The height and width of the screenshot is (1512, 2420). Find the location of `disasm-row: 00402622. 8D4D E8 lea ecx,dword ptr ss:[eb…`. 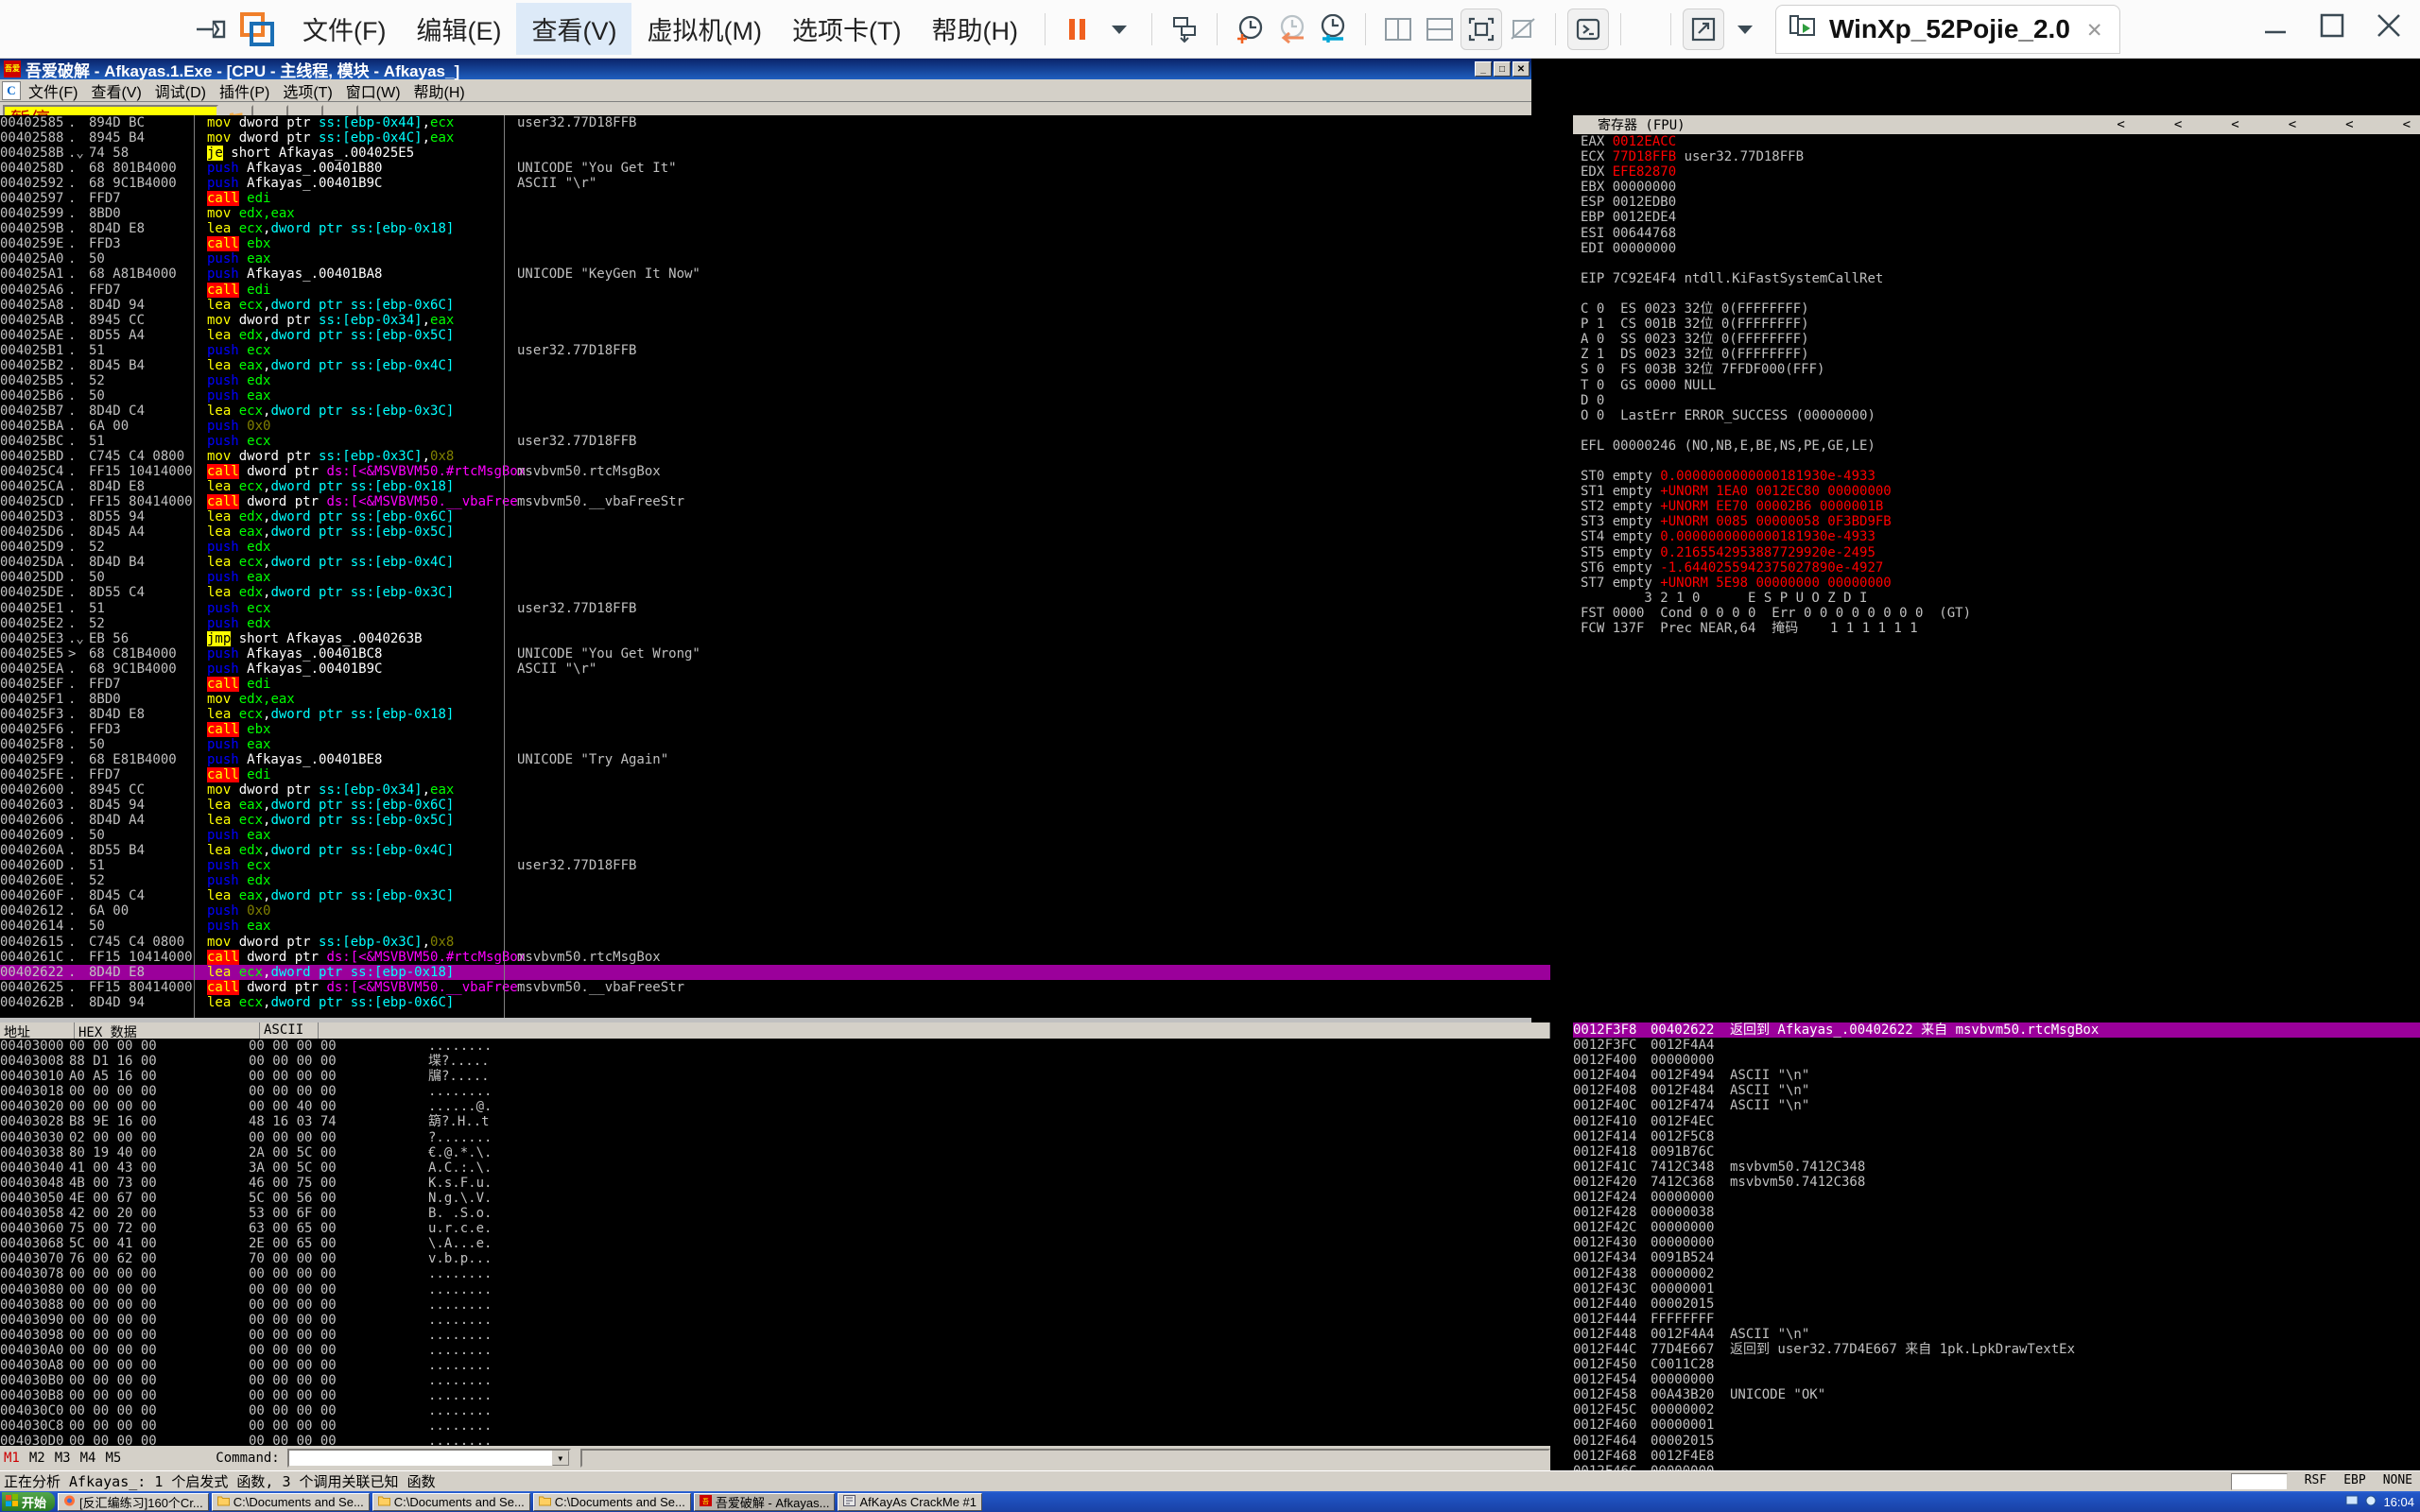

disasm-row: 00402622. 8D4D E8 lea ecx,dword ptr ss:[eb… is located at coordinates (775, 972).